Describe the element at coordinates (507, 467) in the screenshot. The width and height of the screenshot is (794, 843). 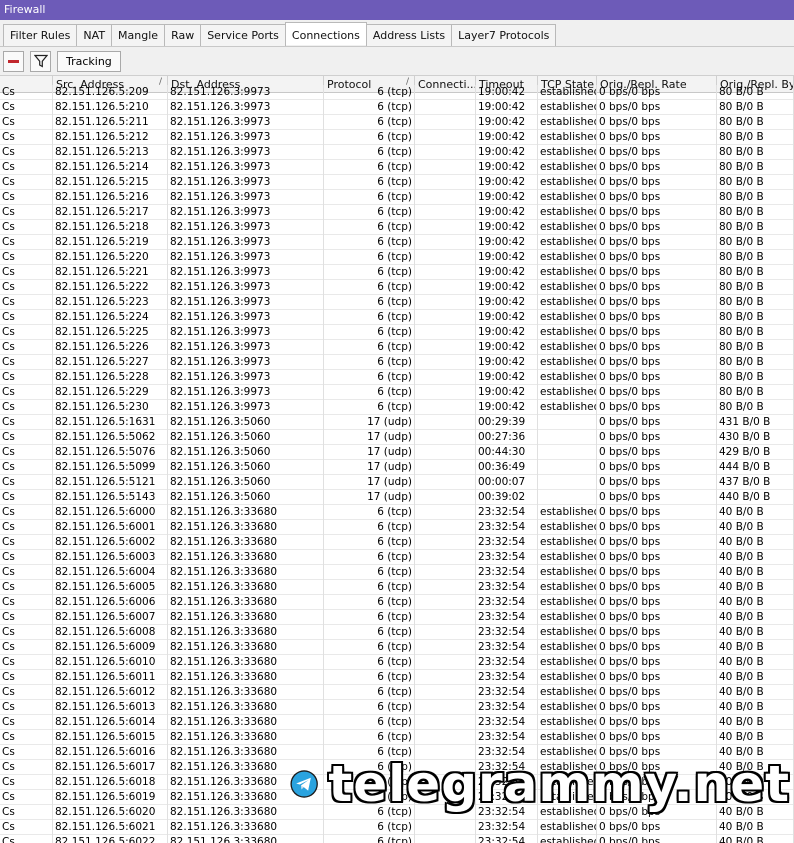
I see `cell-timeout: 00:36:49` at that location.